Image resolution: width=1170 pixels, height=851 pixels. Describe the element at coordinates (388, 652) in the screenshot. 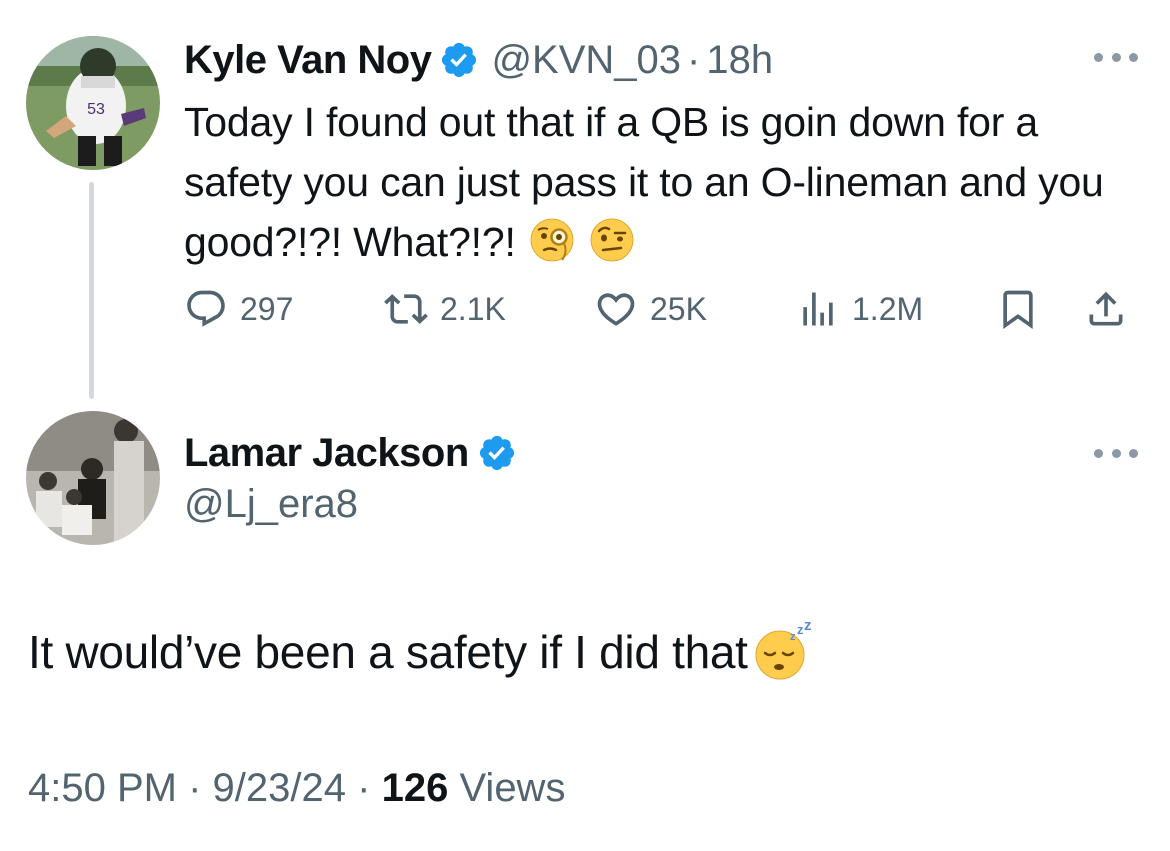

I see `reply-tweet-text: It would’ve been a safety if I did that` at that location.